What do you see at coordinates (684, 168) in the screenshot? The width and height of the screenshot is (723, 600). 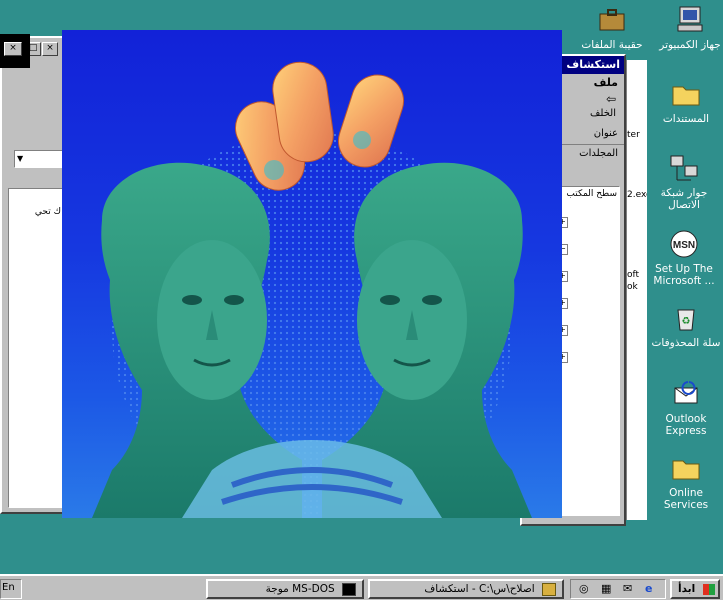 I see `network-icon` at bounding box center [684, 168].